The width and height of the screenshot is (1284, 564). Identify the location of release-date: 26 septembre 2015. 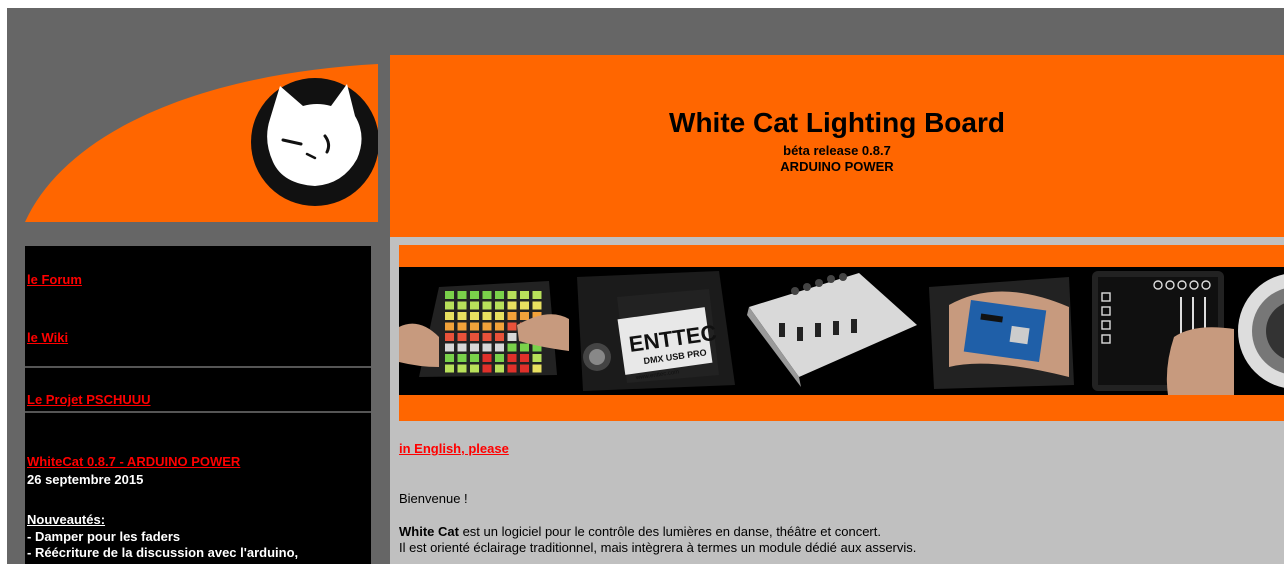
(85, 479).